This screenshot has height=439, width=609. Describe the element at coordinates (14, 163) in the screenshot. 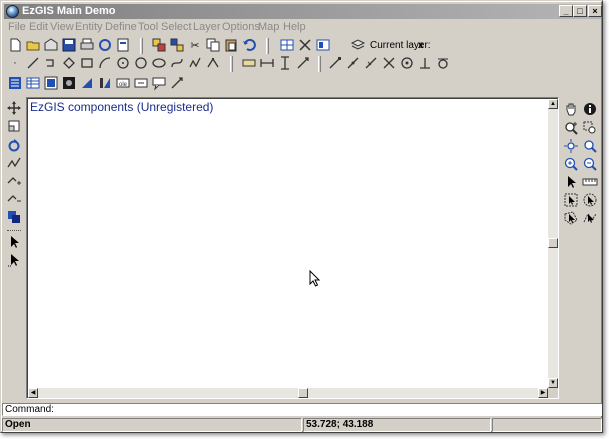

I see `reshape-icon` at that location.